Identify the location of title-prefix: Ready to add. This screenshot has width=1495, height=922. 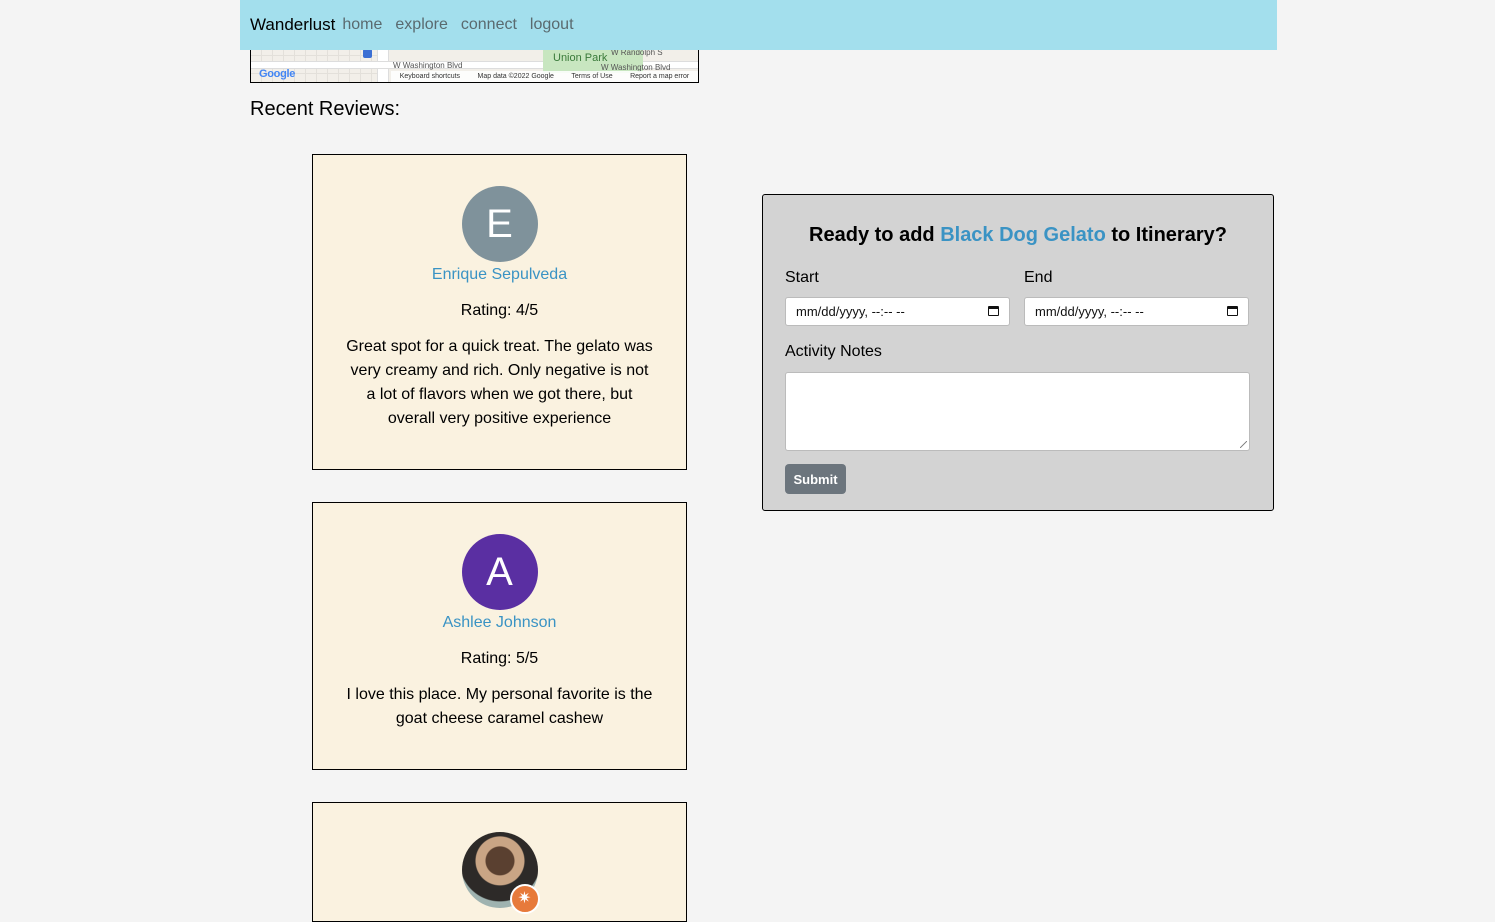
(872, 235).